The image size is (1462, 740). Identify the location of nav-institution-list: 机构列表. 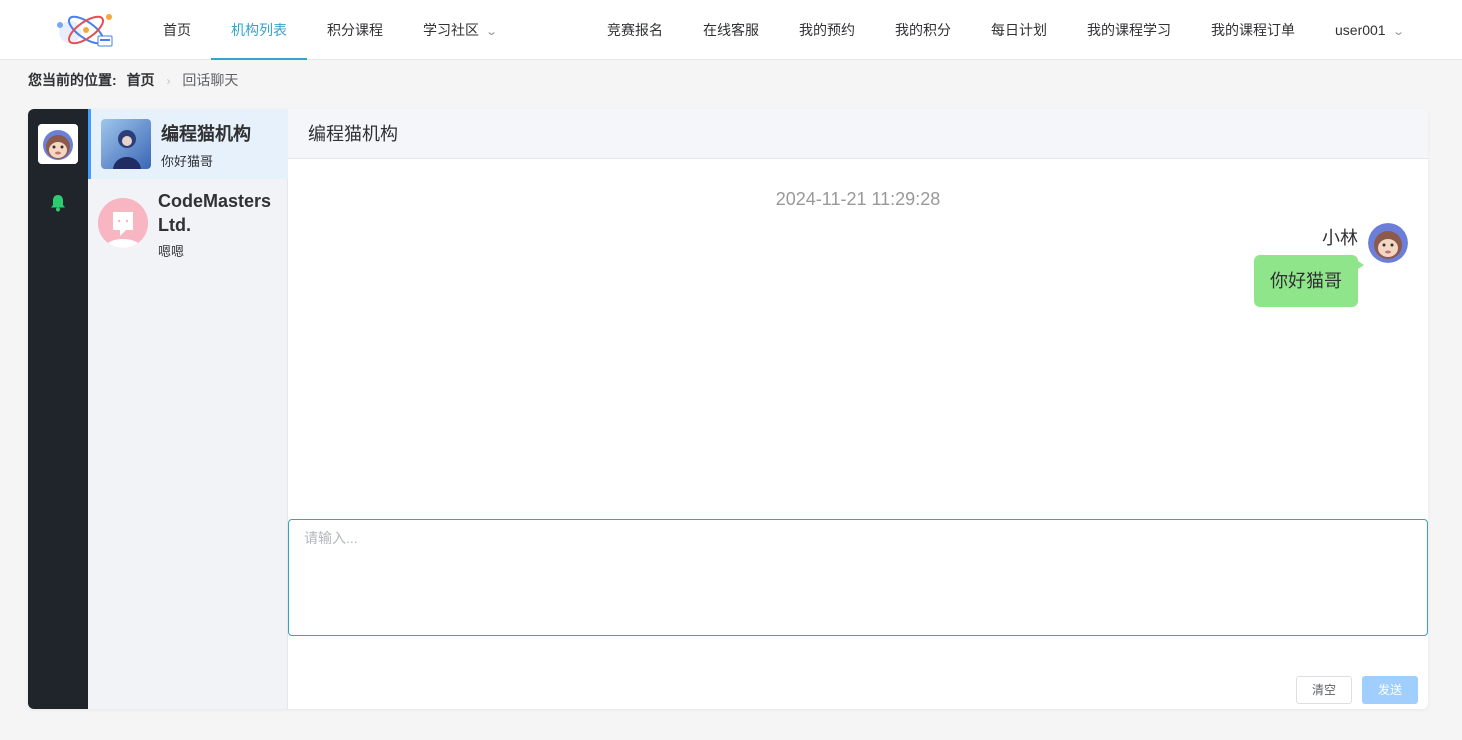
(259, 30).